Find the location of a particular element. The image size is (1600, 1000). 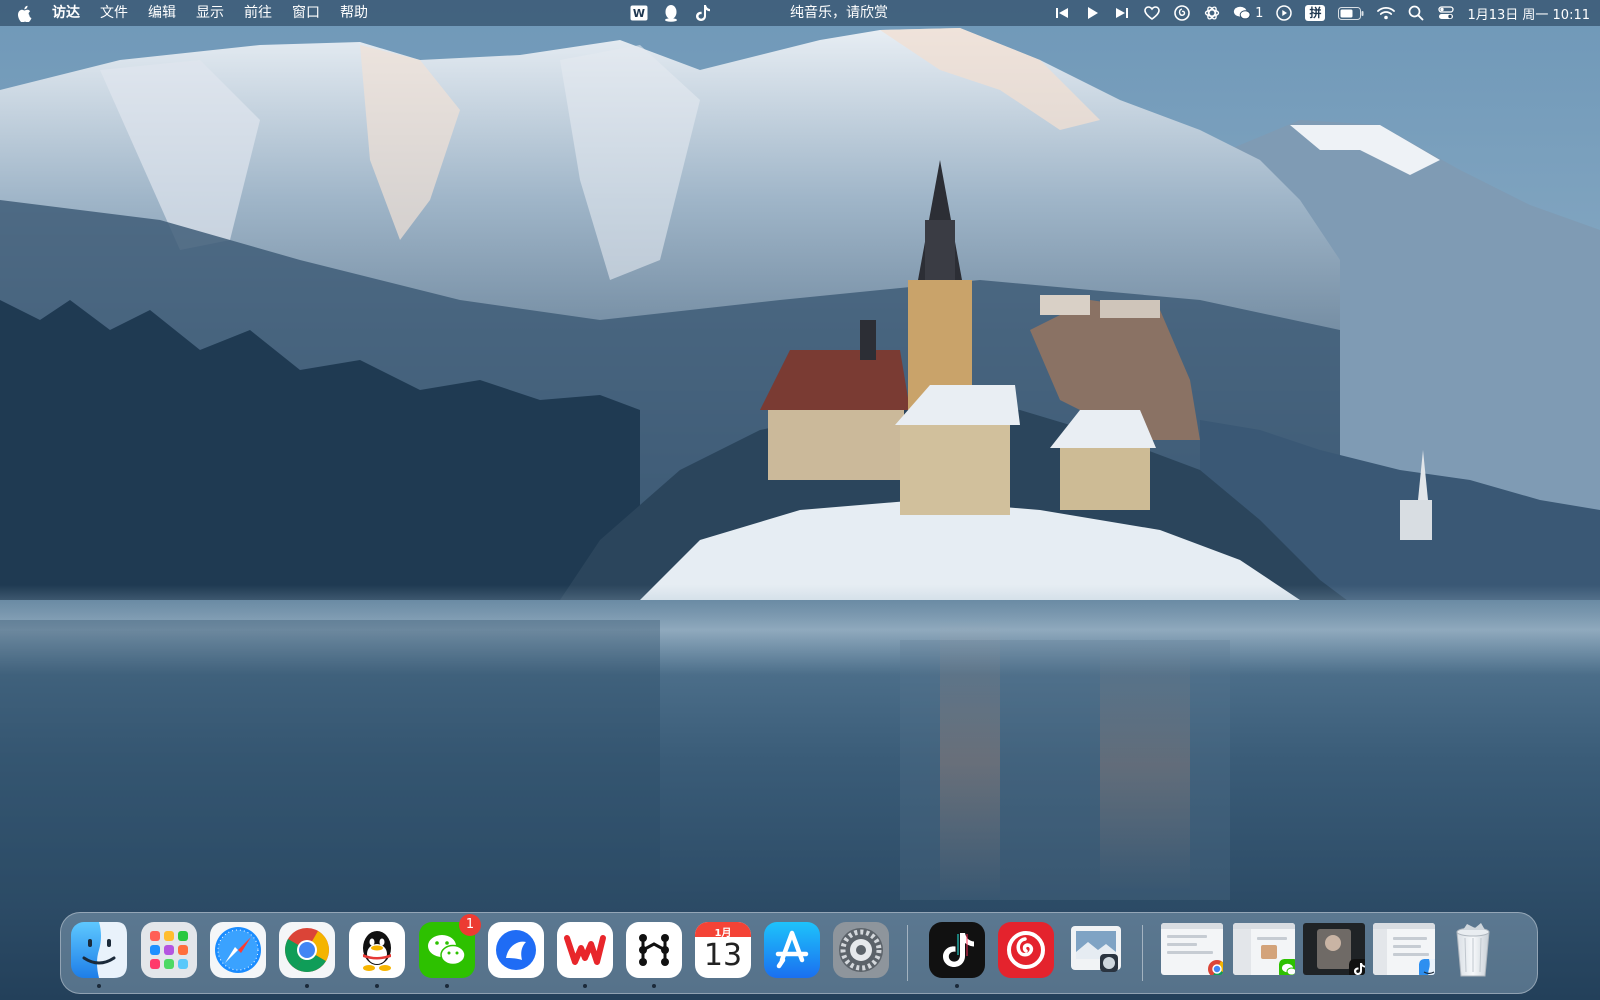

dock-netease-music is located at coordinates (1026, 950).